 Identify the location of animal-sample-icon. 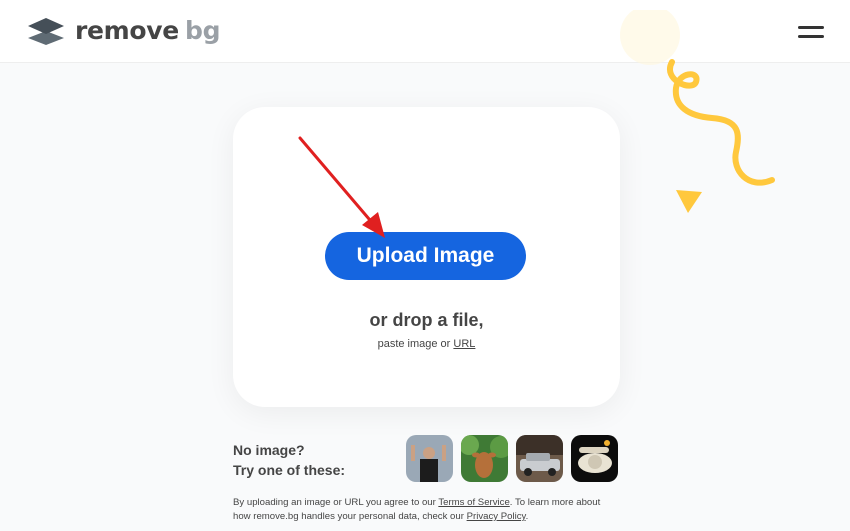
(484, 458).